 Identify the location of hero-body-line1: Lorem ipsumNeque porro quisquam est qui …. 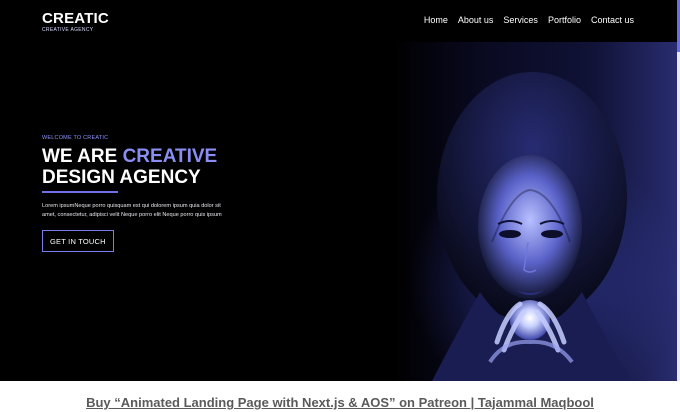
(131, 206).